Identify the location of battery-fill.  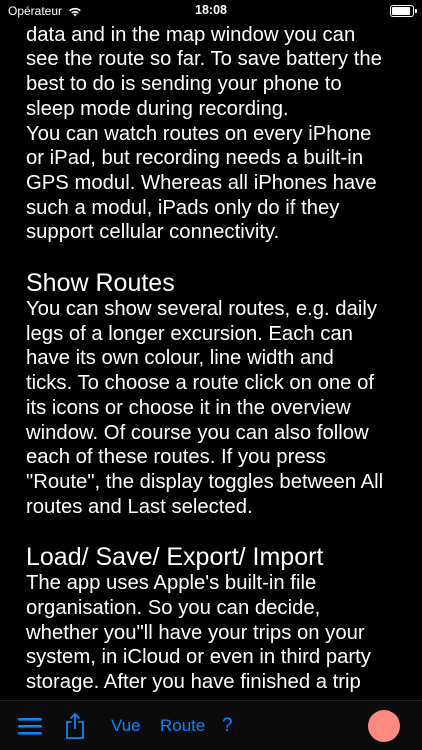
(401, 11).